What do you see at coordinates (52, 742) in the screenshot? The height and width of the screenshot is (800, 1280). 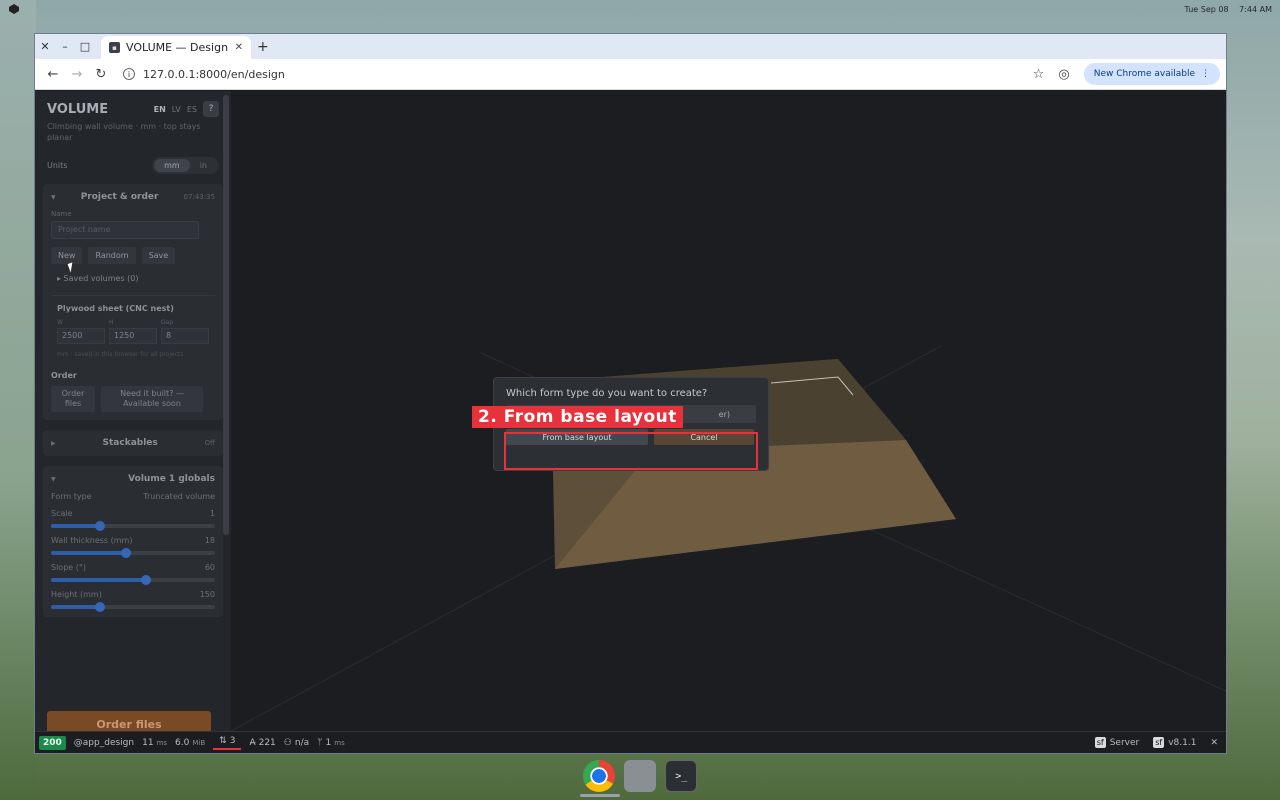 I see `status-code-badge: 200` at bounding box center [52, 742].